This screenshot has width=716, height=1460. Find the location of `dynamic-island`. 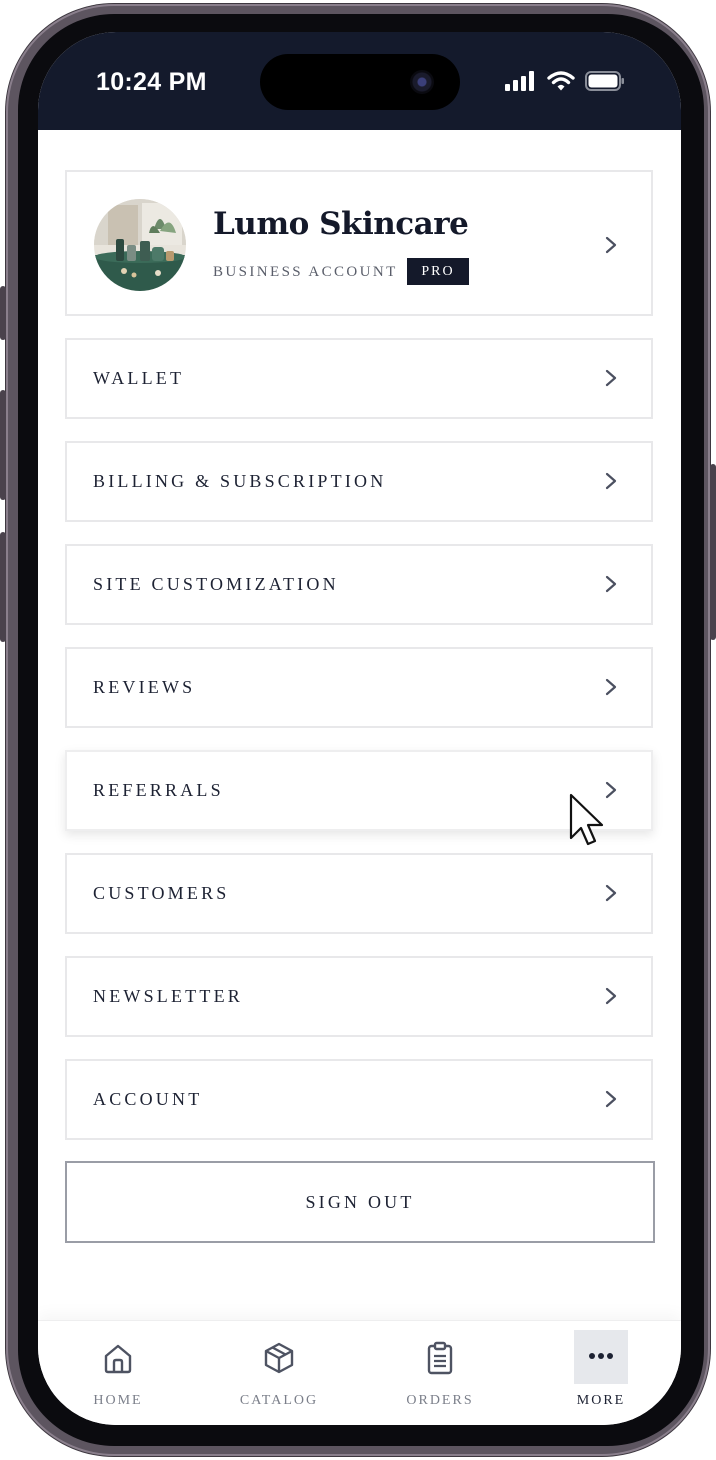

dynamic-island is located at coordinates (360, 82).